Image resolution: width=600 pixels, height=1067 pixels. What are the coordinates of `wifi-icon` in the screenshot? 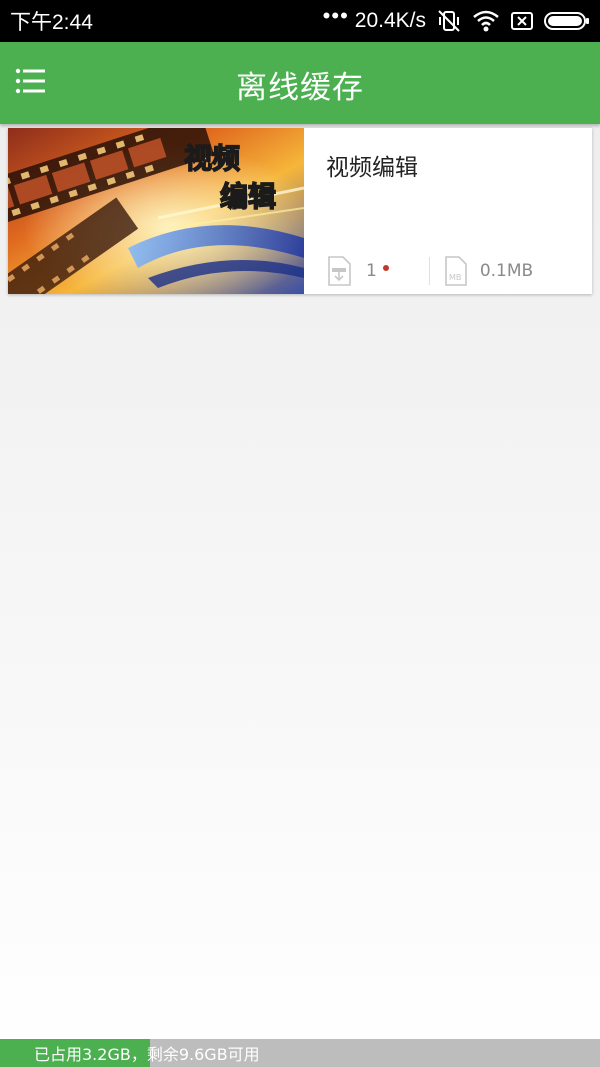 It's located at (486, 21).